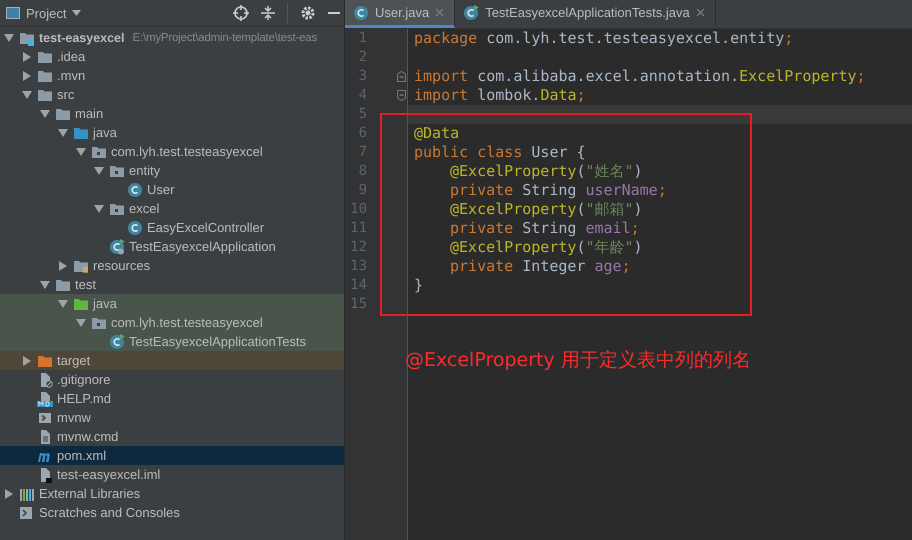 The width and height of the screenshot is (912, 540). Describe the element at coordinates (172, 341) in the screenshot. I see `tree-item: TestEasyexcelApplicationTests` at that location.